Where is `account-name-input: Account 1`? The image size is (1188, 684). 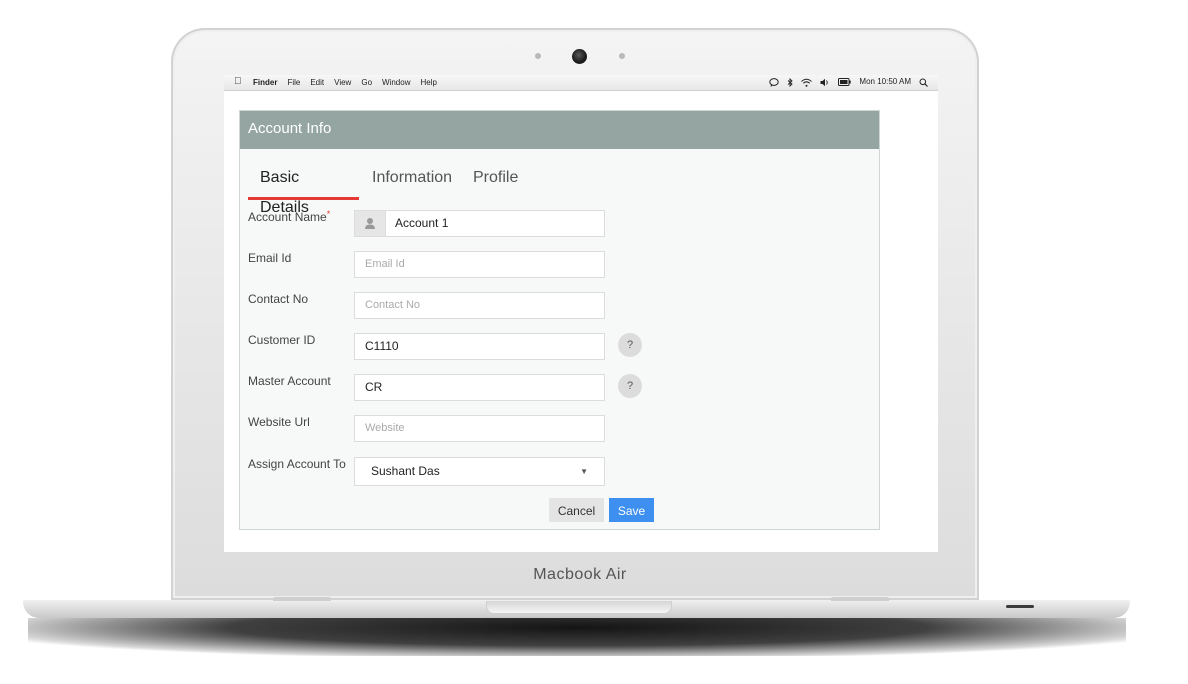
account-name-input: Account 1 is located at coordinates (479, 223).